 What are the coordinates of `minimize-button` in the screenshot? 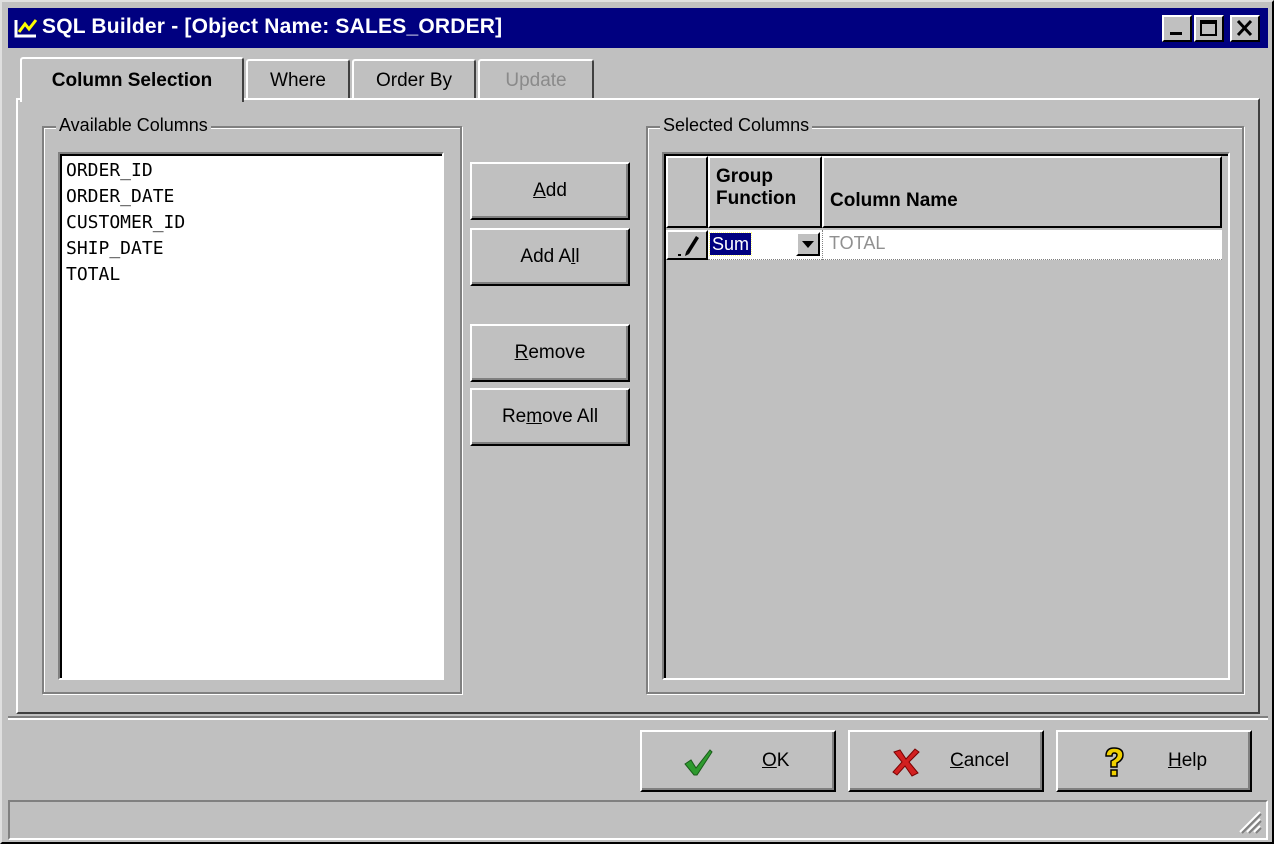 It's located at (1177, 28).